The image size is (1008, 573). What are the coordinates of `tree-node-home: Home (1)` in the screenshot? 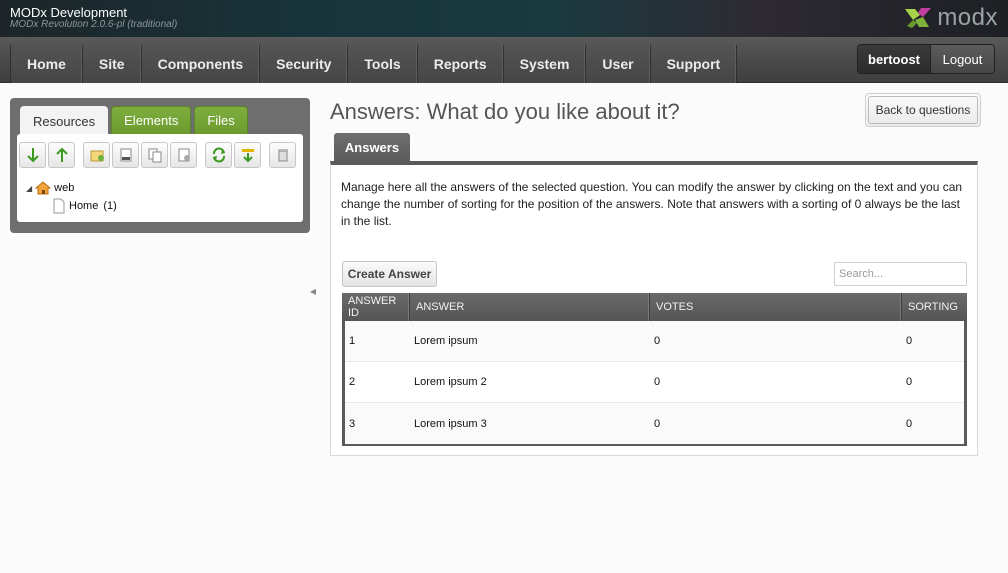 It's located at (85, 206).